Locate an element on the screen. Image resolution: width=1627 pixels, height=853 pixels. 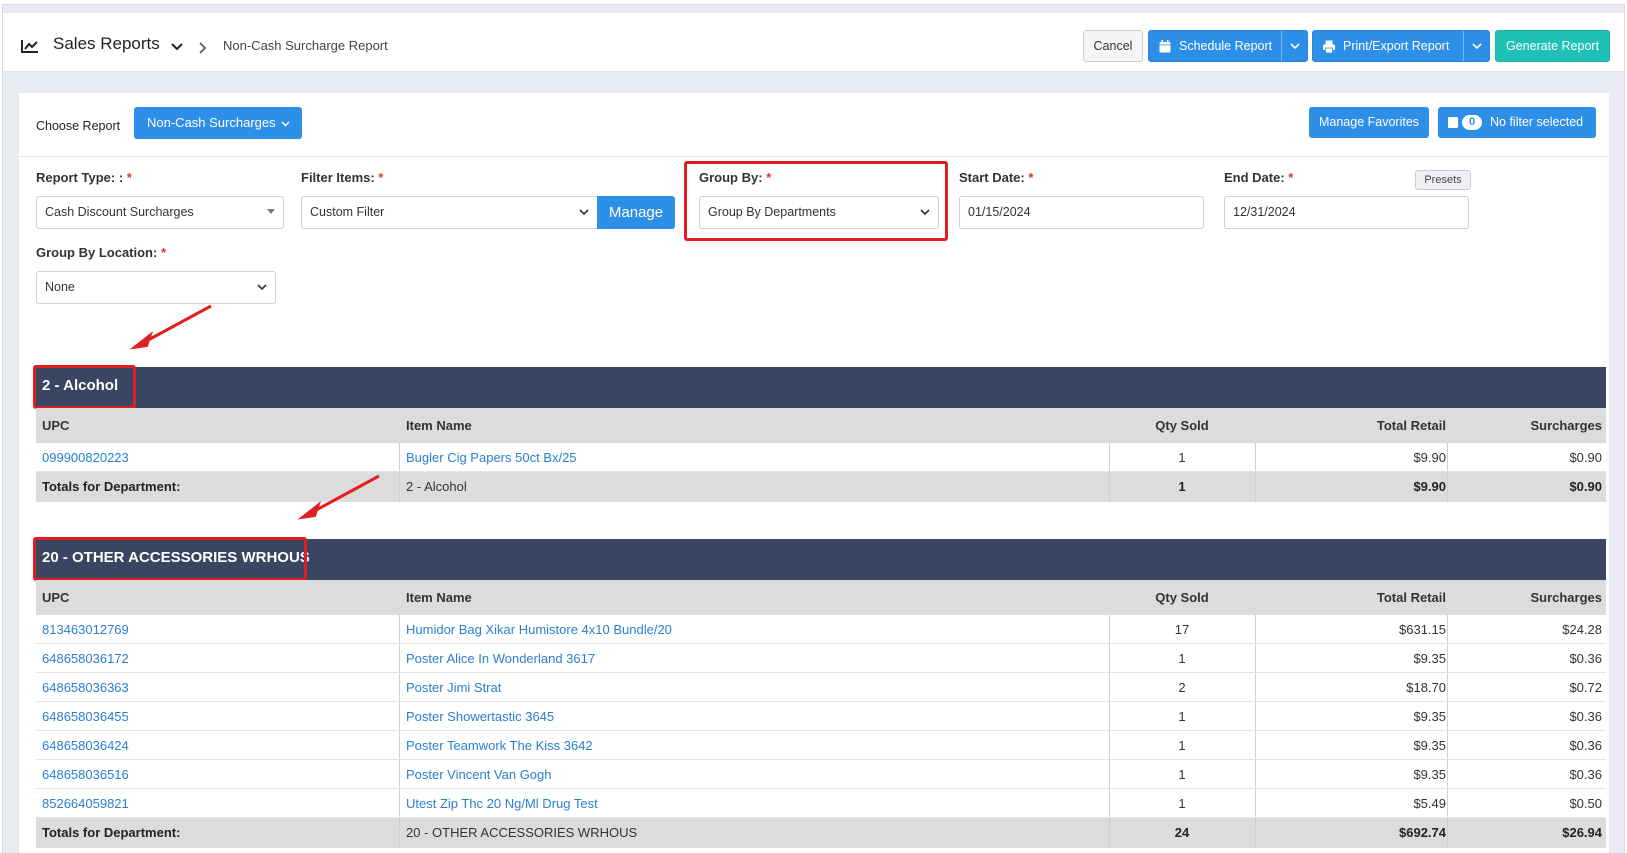
end-date-input: 12/31/2024 is located at coordinates (1346, 212).